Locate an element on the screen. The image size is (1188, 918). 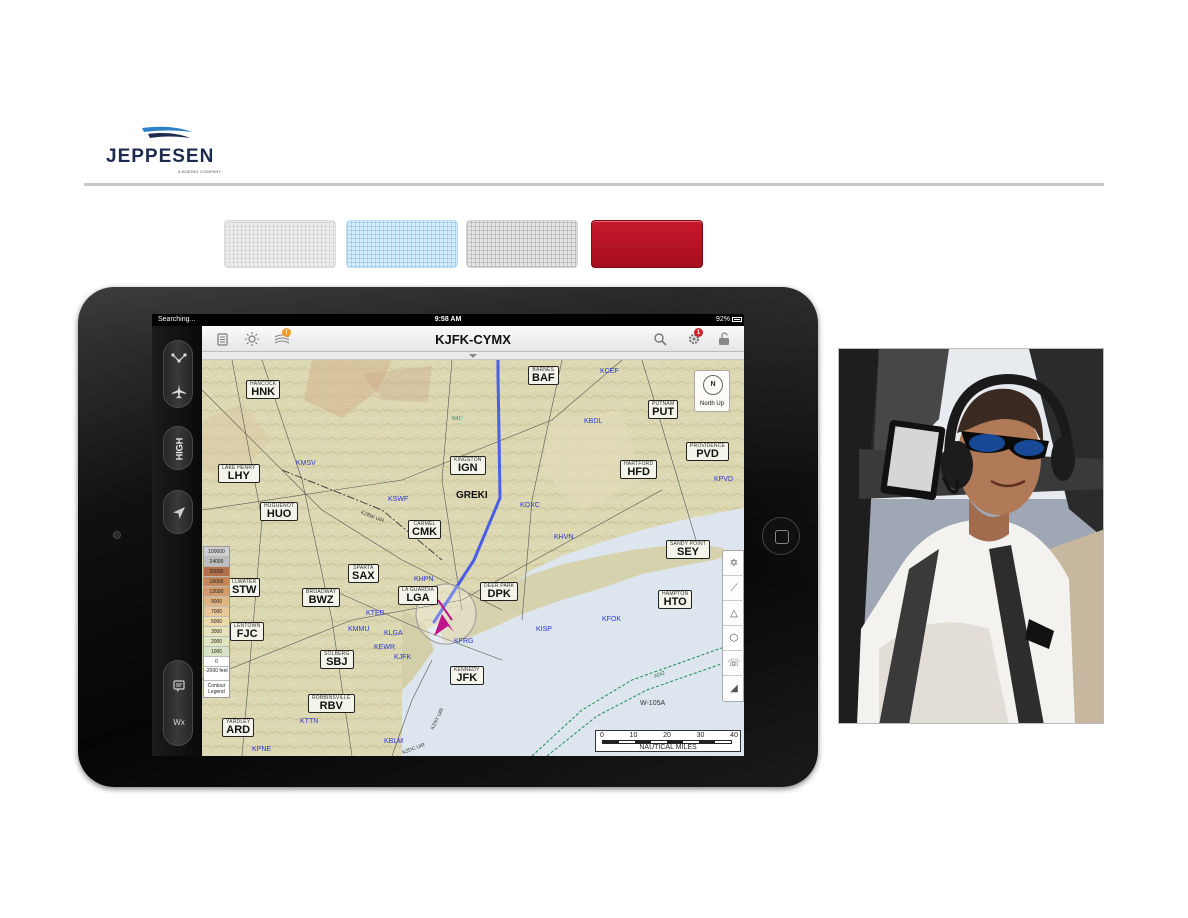
brand-wordmark: JEPPESEN is located at coordinates (160, 156).